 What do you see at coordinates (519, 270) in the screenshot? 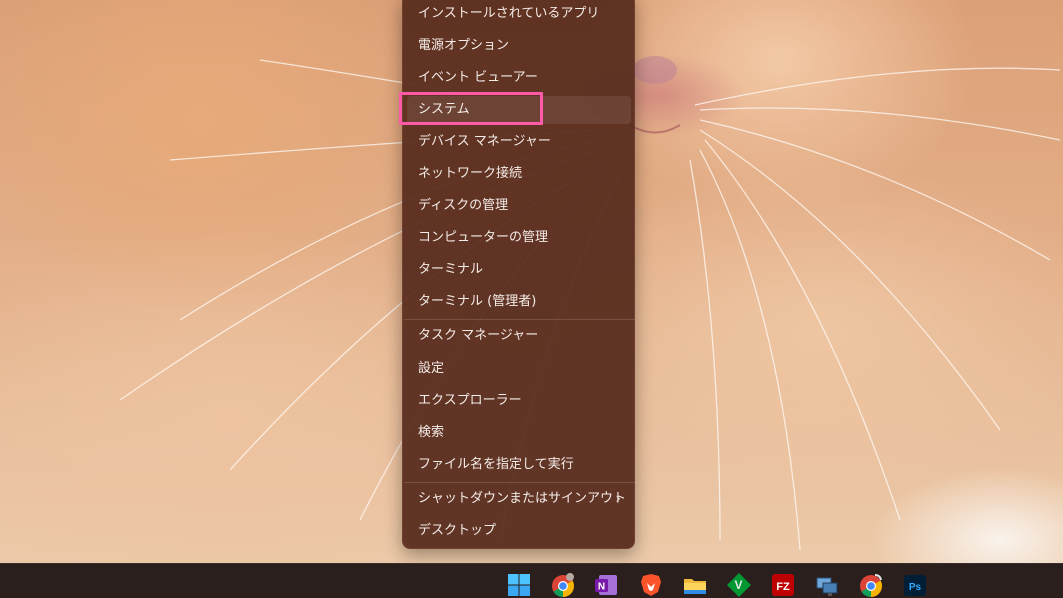
I see `menu-item-terminal: ターミナル` at bounding box center [519, 270].